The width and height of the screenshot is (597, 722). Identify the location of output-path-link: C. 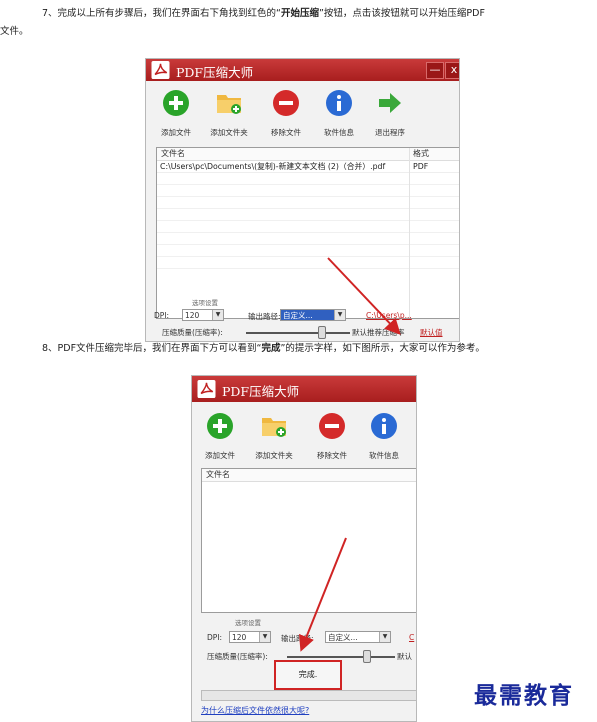
(411, 637).